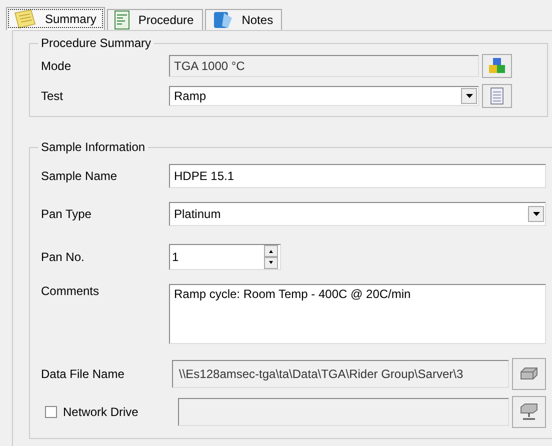 This screenshot has width=552, height=446. Describe the element at coordinates (324, 96) in the screenshot. I see `dropdown: Ramp` at that location.